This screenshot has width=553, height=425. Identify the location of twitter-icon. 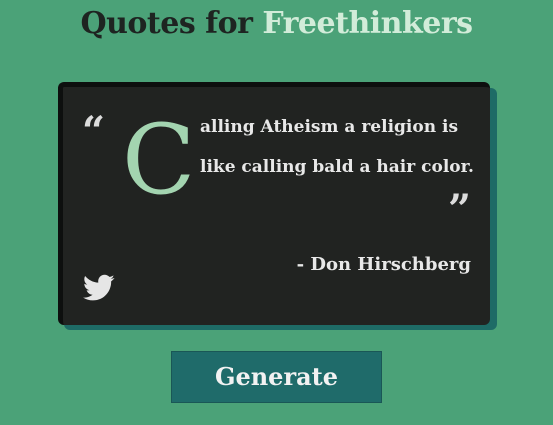
(99, 288).